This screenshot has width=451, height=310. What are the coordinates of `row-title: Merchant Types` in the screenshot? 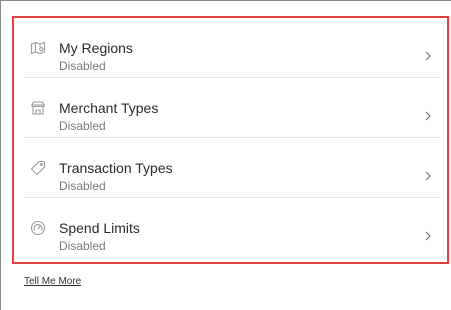 It's located at (109, 108).